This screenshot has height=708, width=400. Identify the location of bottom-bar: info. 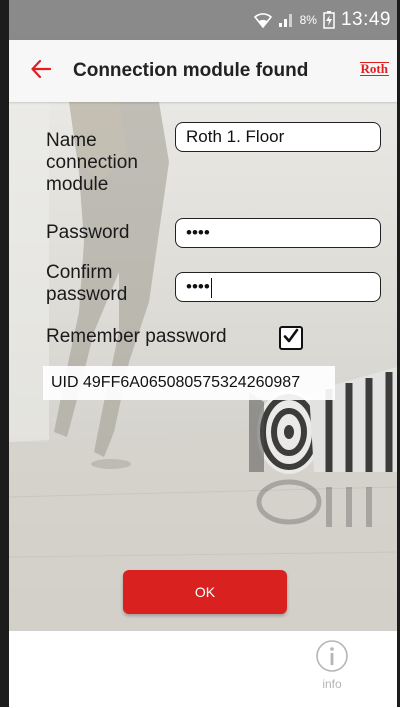
(203, 669).